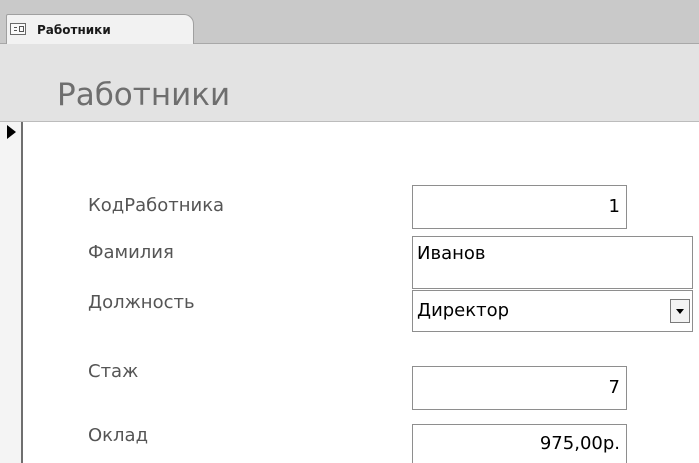  I want to click on position-combobox: Директор, so click(552, 311).